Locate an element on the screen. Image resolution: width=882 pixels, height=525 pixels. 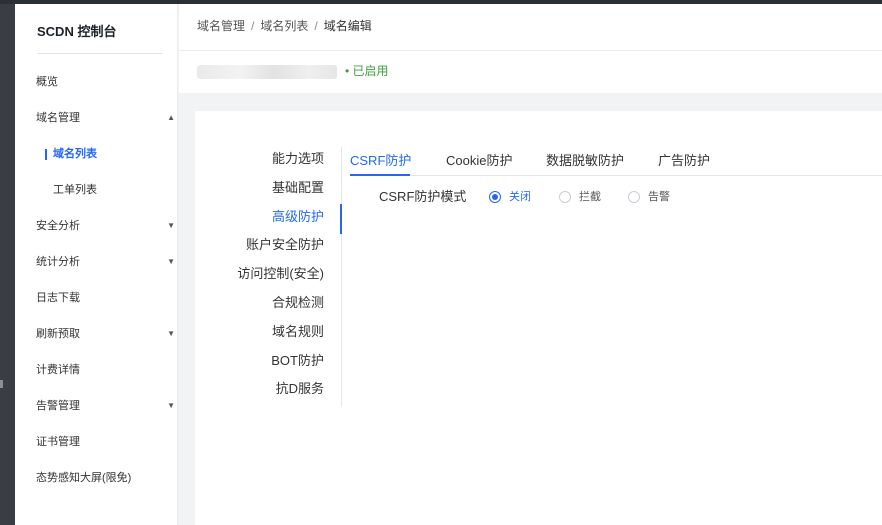
sidebar-item-security-analysis: 安全分析 ▼ is located at coordinates (107, 226).